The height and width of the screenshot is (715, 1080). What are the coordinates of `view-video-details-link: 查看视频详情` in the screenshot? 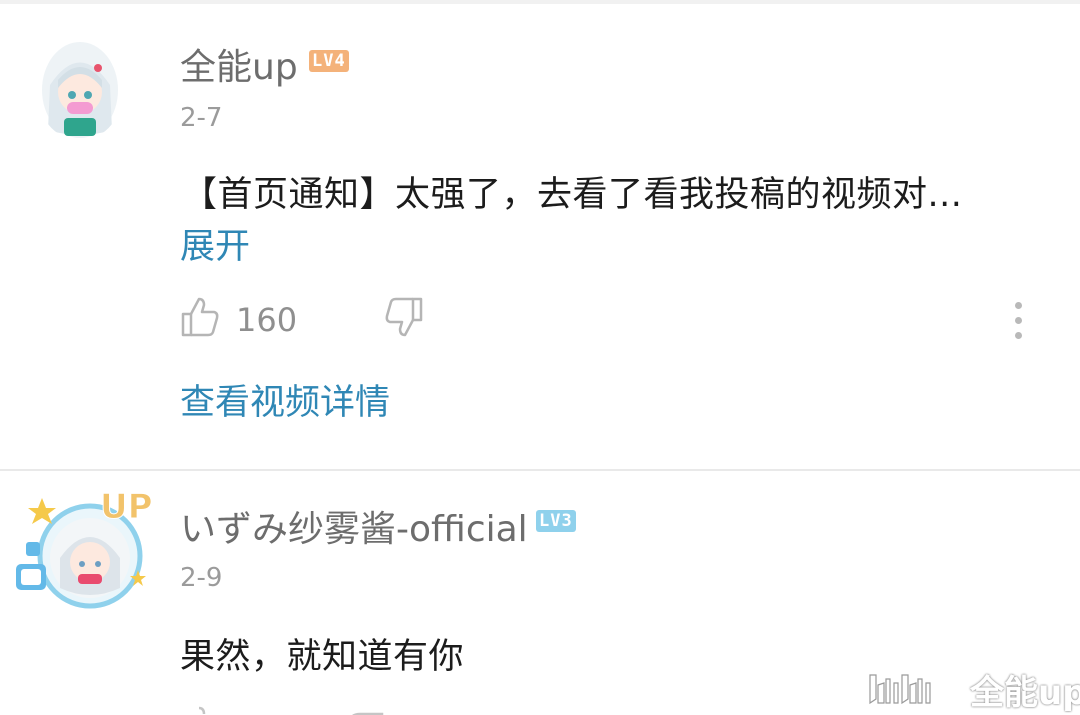 It's located at (285, 399).